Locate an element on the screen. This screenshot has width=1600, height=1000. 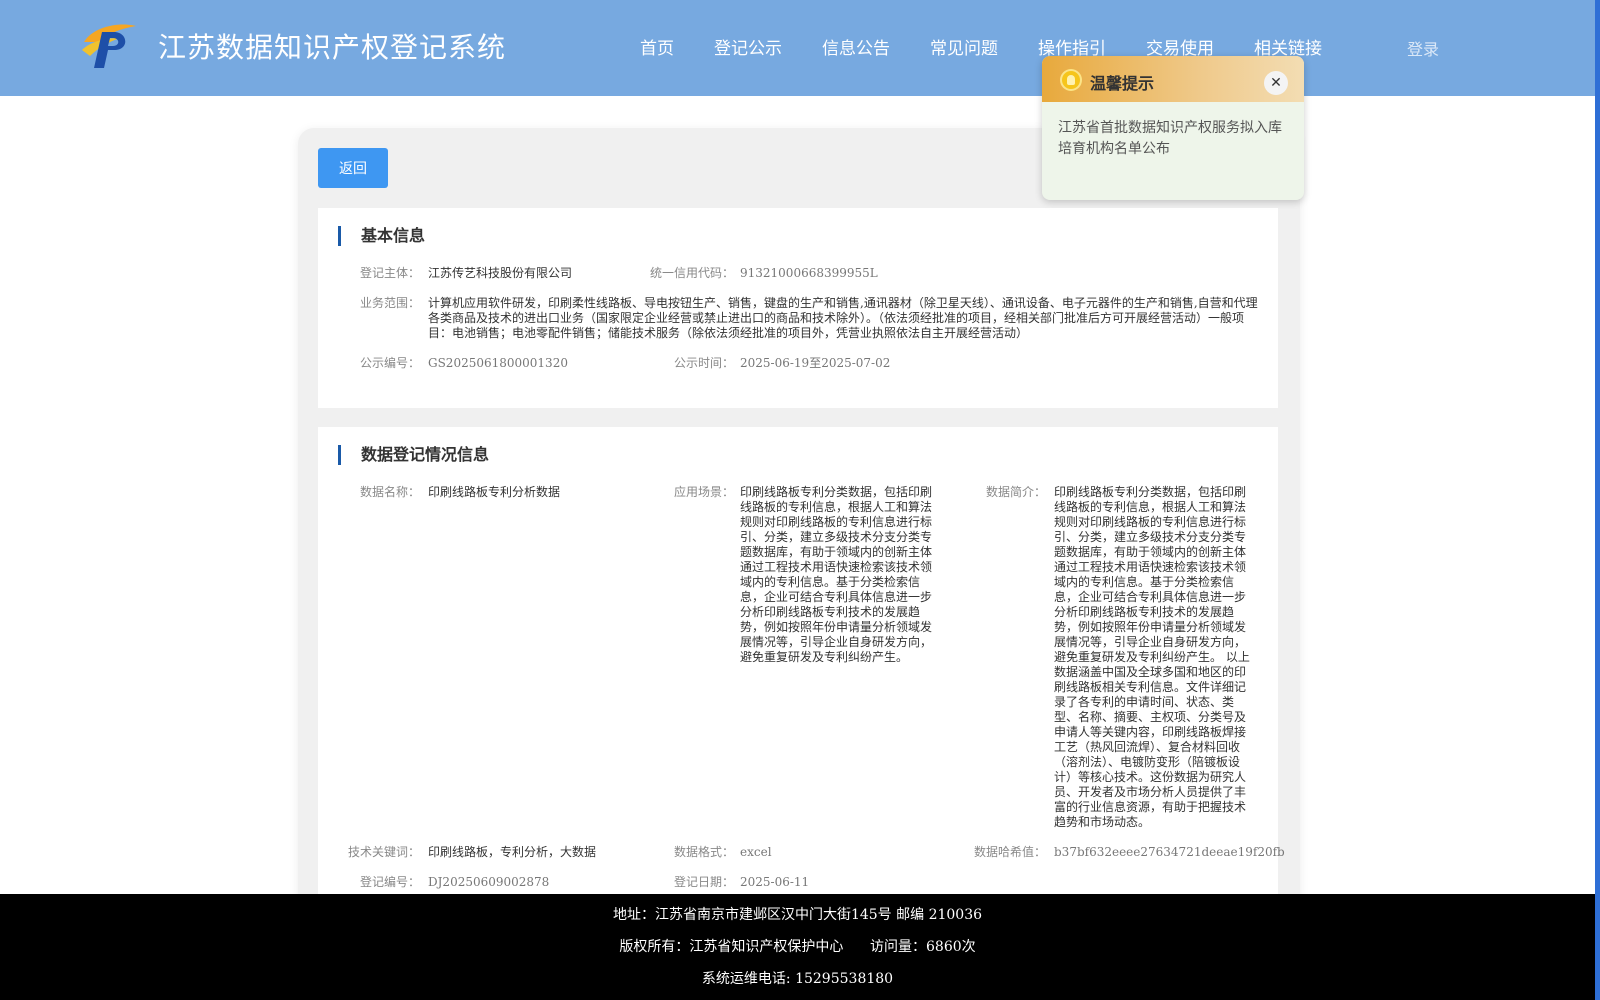
lightbulb-icon is located at coordinates (1071, 80).